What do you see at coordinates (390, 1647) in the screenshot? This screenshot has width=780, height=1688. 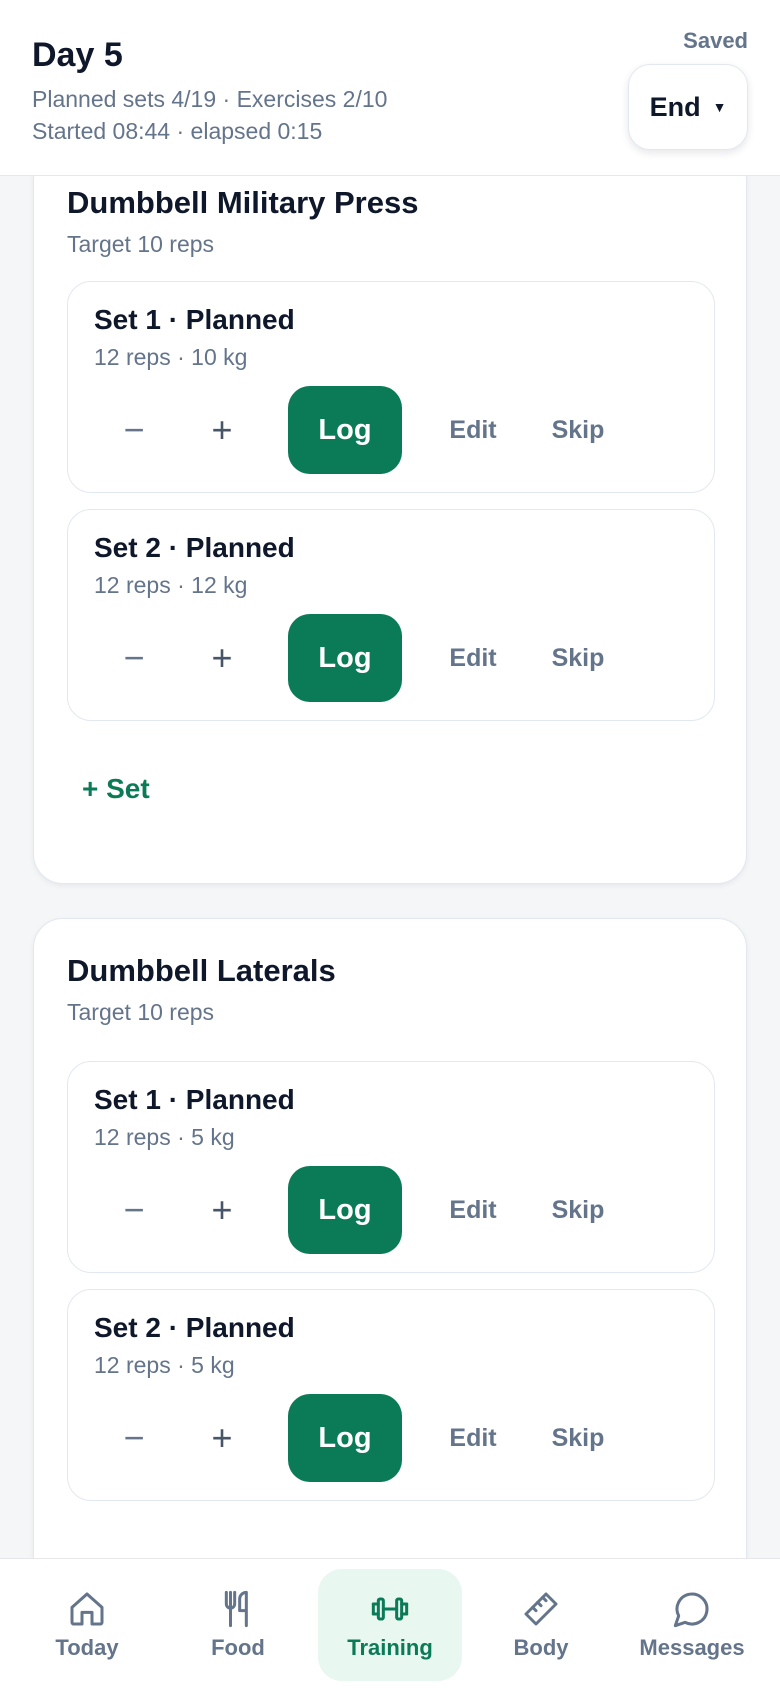 I see `nav-label: Training` at bounding box center [390, 1647].